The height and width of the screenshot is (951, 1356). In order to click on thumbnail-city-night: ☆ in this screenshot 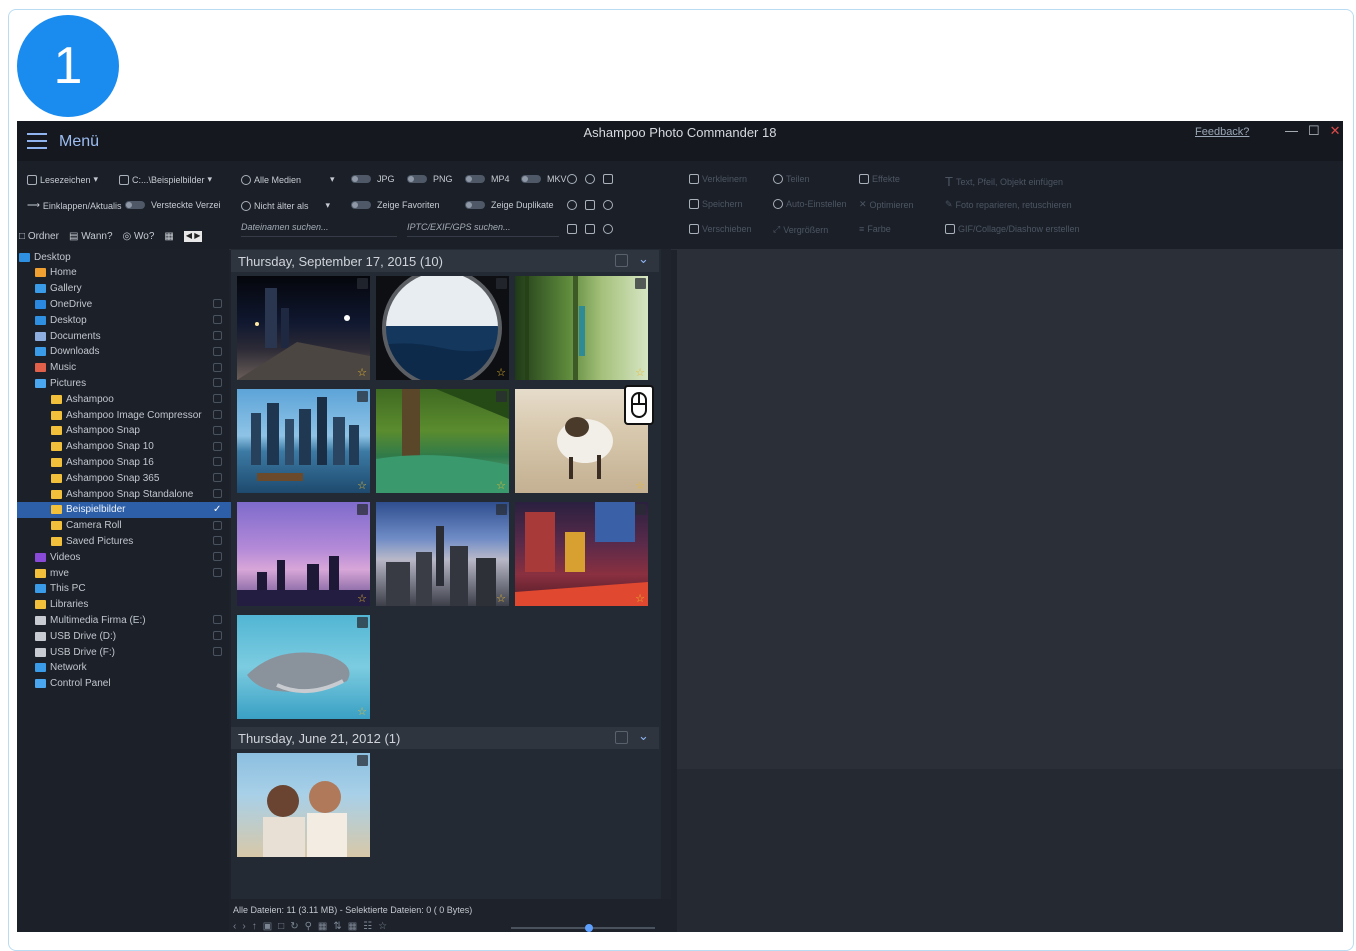, I will do `click(303, 328)`.